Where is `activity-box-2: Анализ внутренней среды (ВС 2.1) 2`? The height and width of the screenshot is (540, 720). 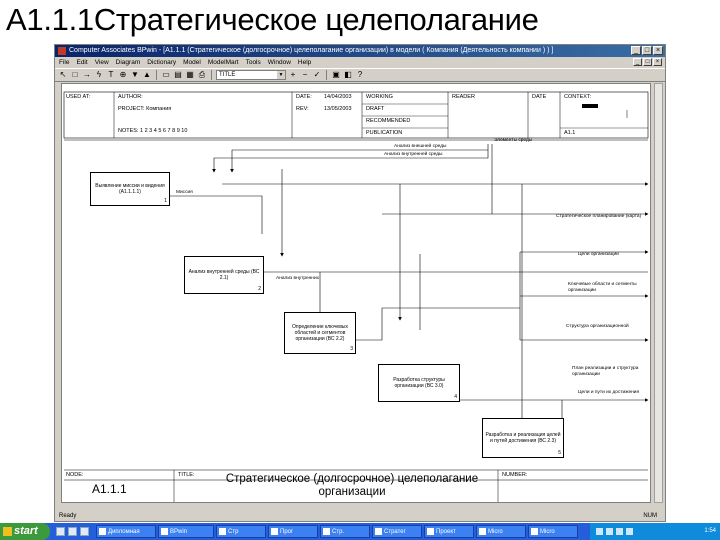 activity-box-2: Анализ внутренней среды (ВС 2.1) 2 is located at coordinates (224, 275).